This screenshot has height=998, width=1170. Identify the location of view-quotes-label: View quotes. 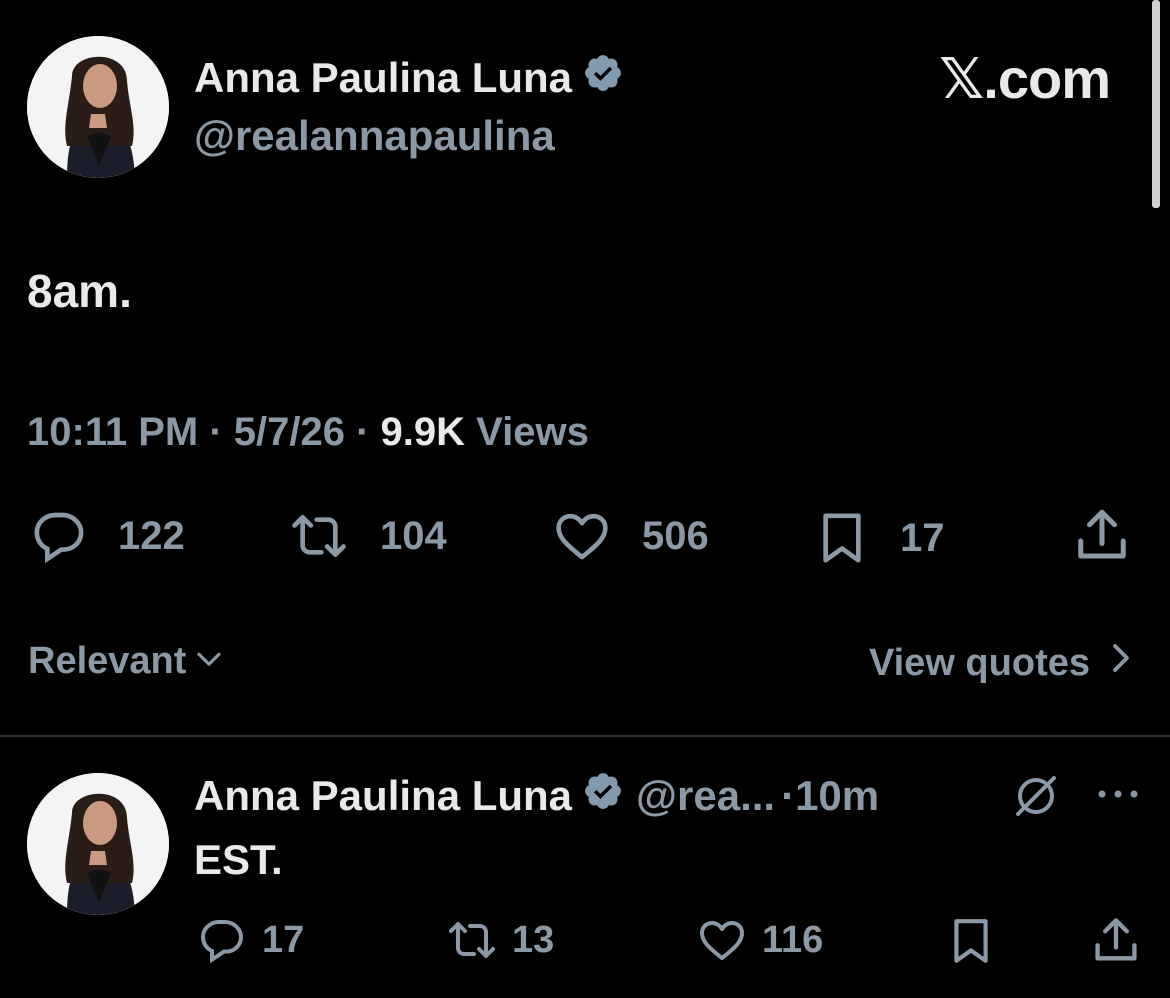
(979, 663).